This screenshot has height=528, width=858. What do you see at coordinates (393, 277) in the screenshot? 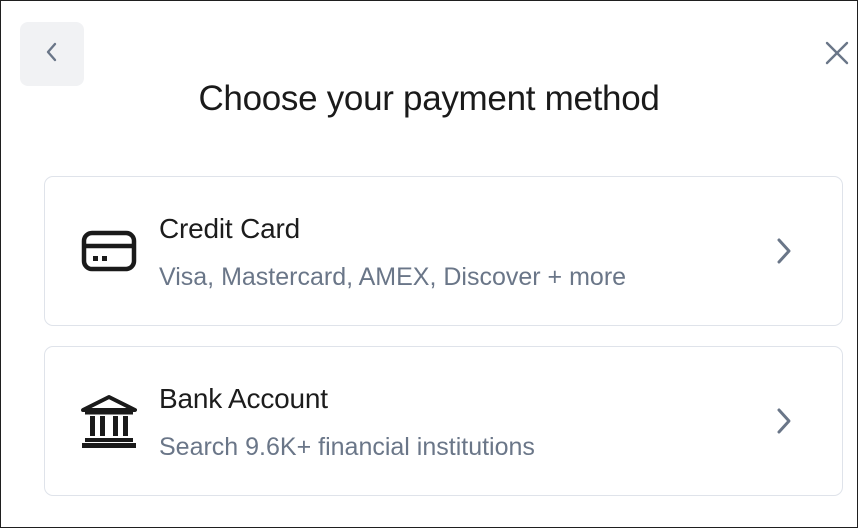
I see `credit-card-subtitle: Visa, Mastercard, AMEX, Discover + more` at bounding box center [393, 277].